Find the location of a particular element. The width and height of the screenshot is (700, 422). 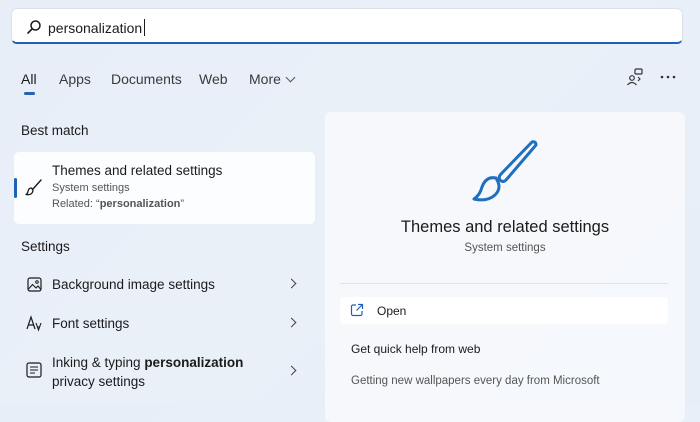

related-prefix: Related: “ is located at coordinates (76, 204).